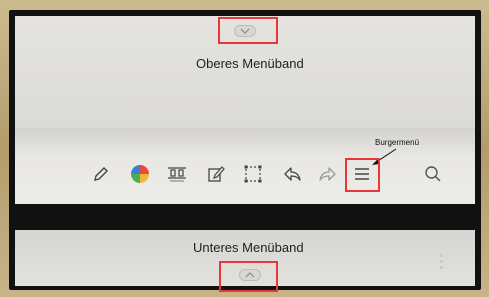 The image size is (489, 297). I want to click on undo-button, so click(292, 174).